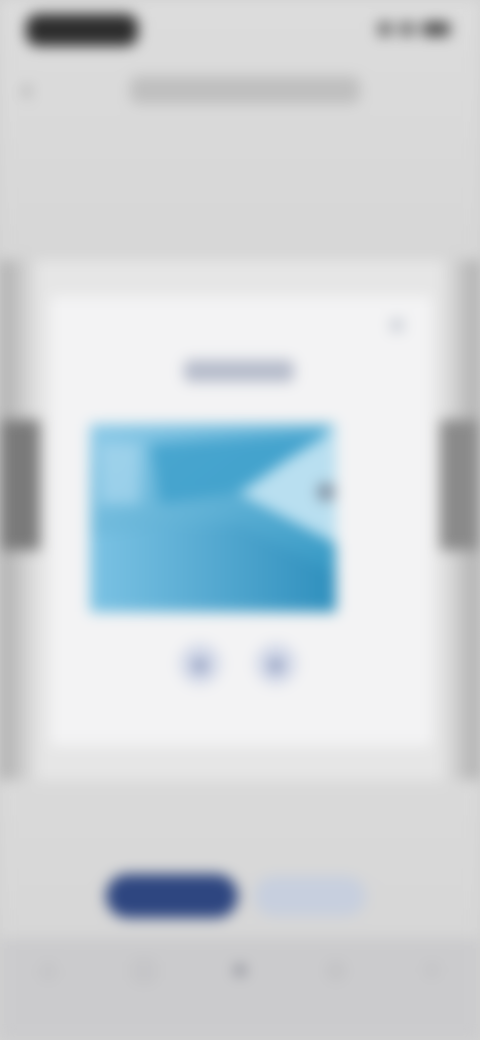  I want to click on tab-1-icon: ⌂, so click(48, 969).